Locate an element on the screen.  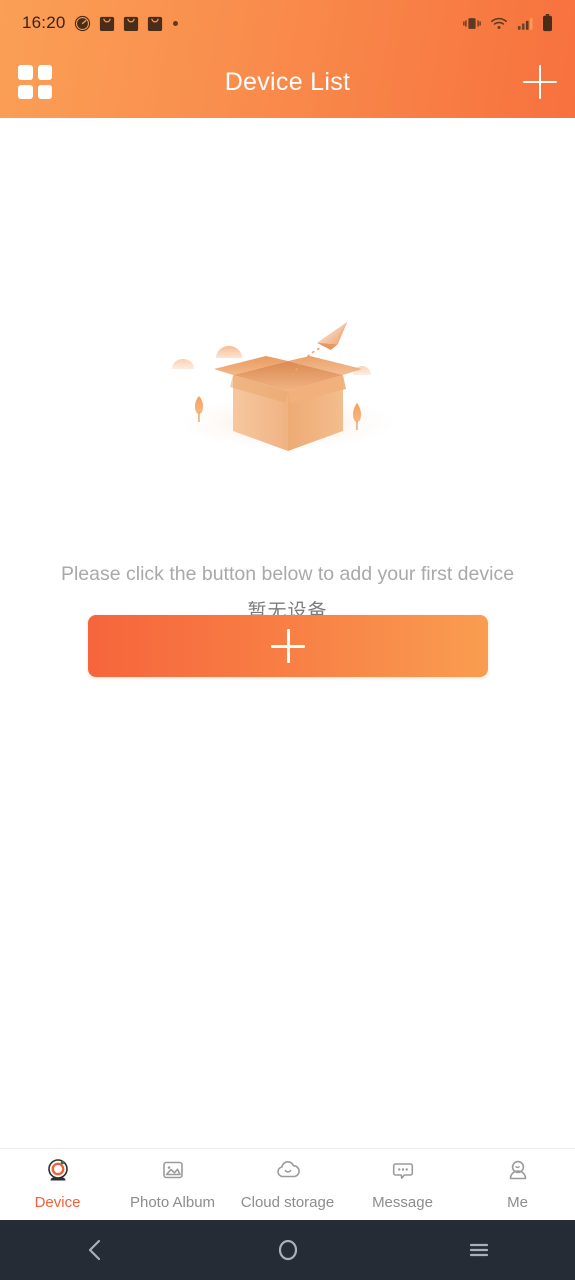
speedometer-icon is located at coordinates (82, 23).